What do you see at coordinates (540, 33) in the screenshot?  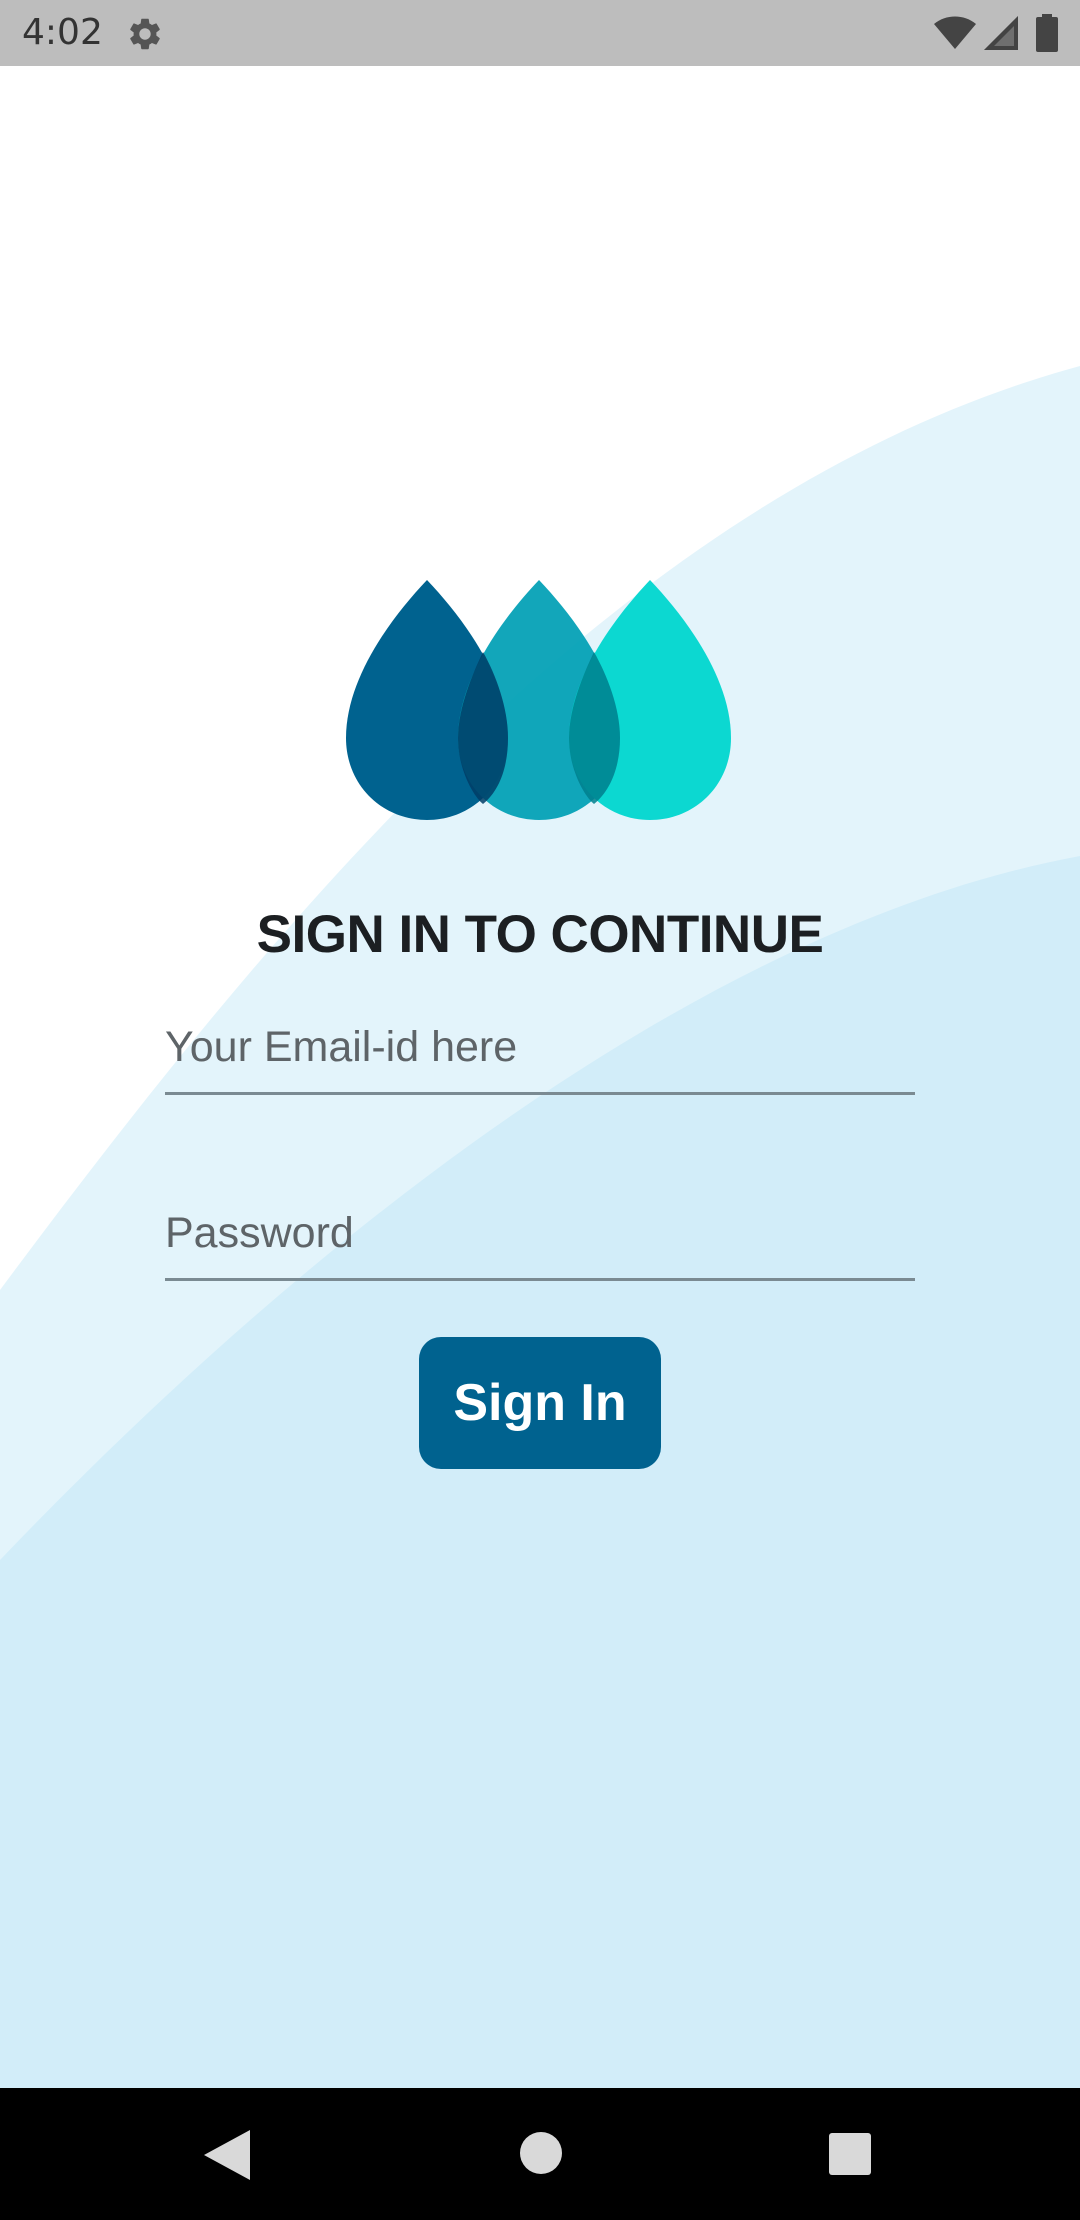 I see `status-bar: 4:02` at bounding box center [540, 33].